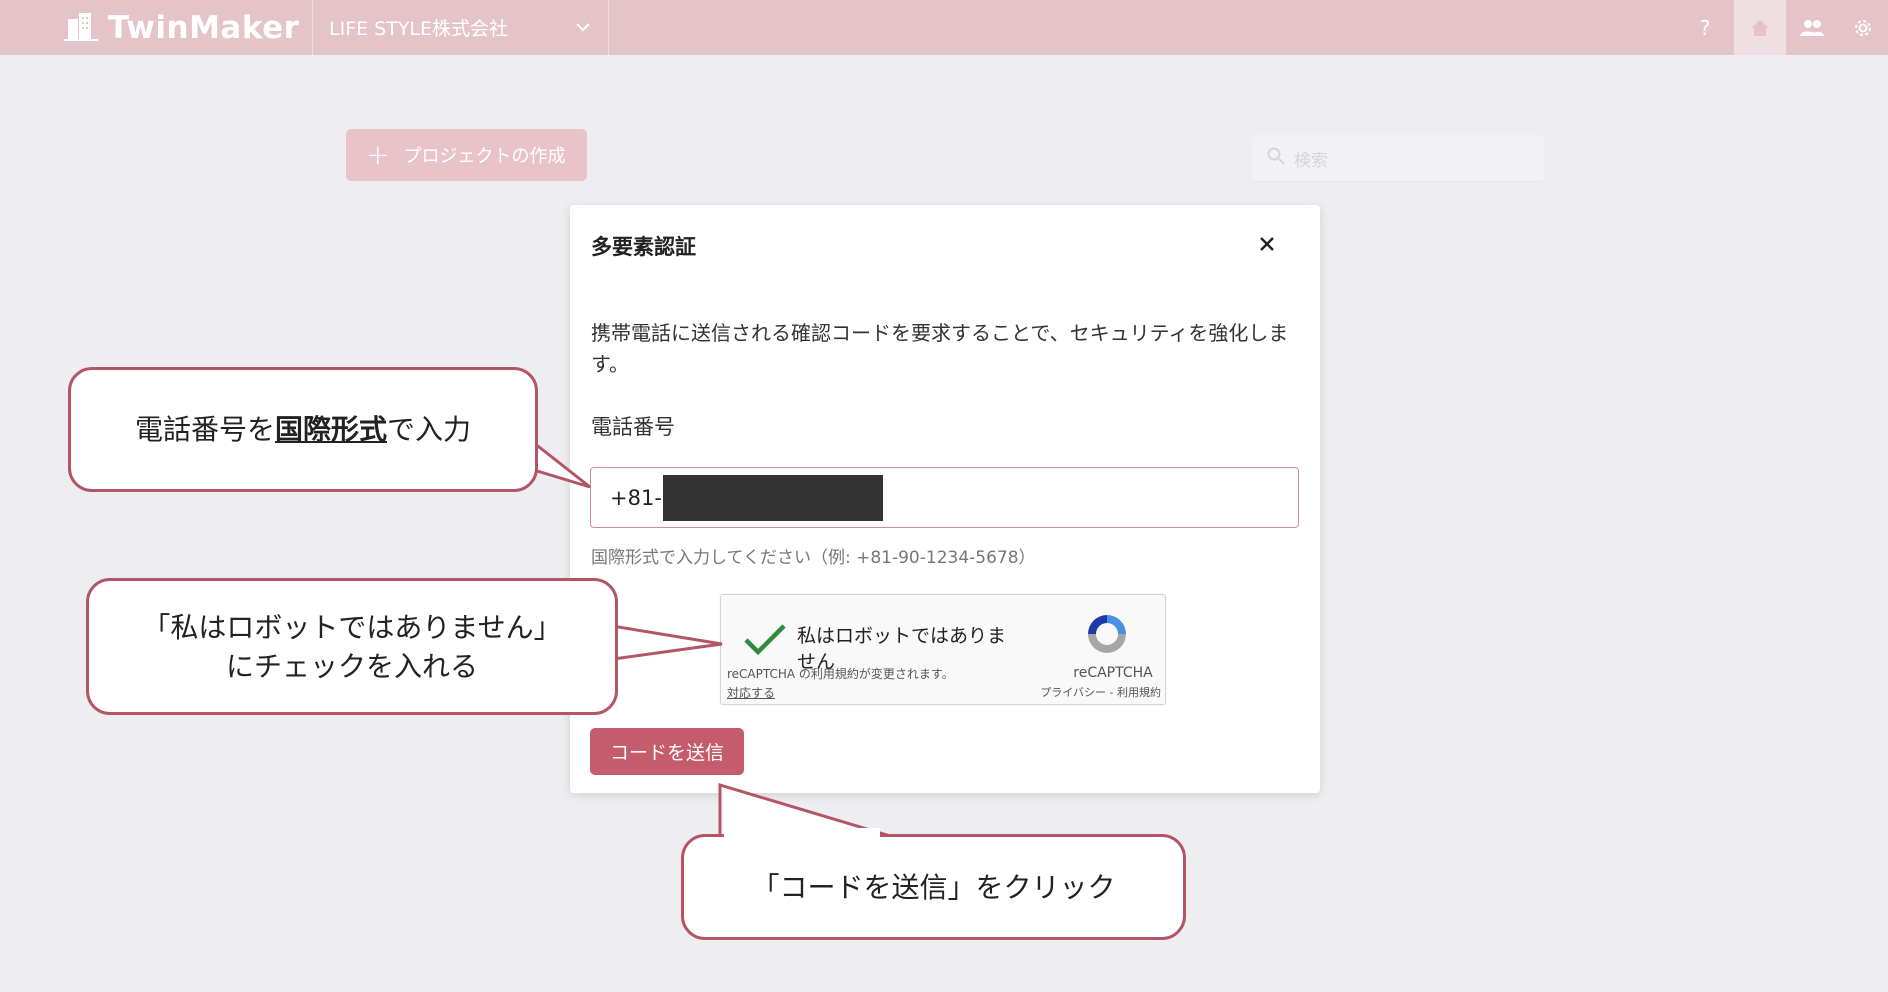 The height and width of the screenshot is (992, 1888). I want to click on callout-tail-joins, so click(699, 637).